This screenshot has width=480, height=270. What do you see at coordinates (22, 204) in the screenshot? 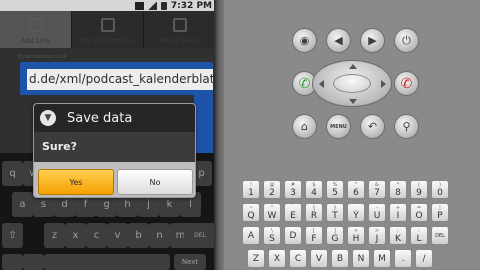
I see `soft-key: a` at bounding box center [22, 204].